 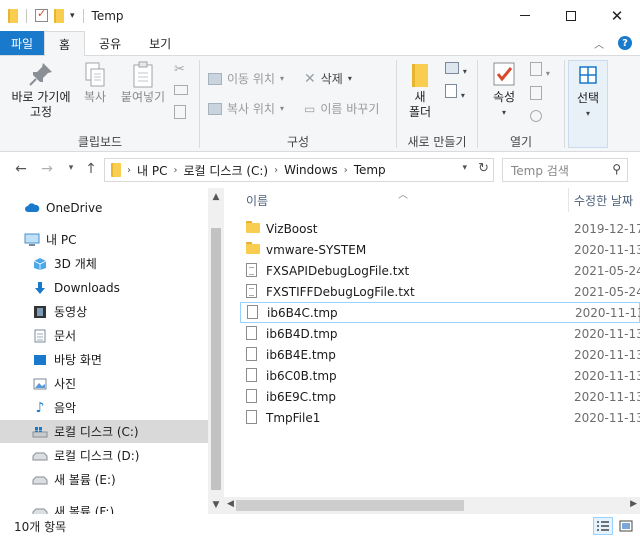 I want to click on nav-item-videos: 동영상, so click(x=104, y=311).